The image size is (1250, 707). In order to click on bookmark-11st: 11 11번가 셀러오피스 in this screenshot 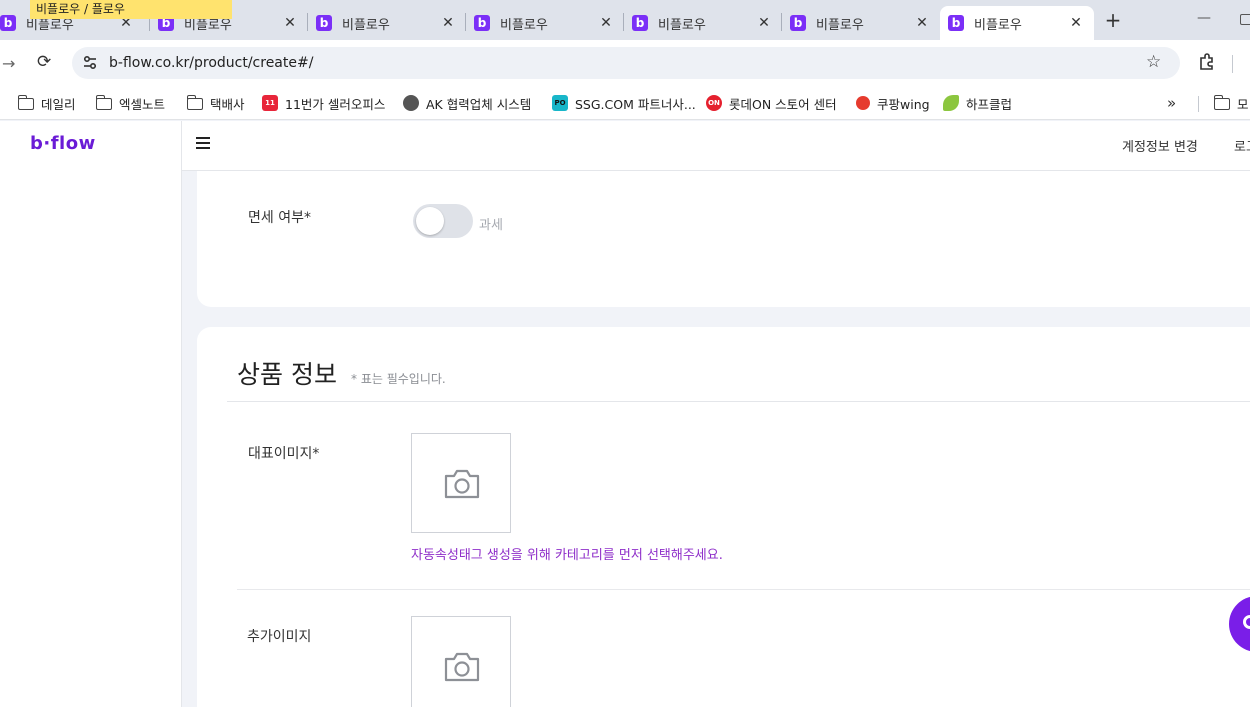, I will do `click(323, 103)`.